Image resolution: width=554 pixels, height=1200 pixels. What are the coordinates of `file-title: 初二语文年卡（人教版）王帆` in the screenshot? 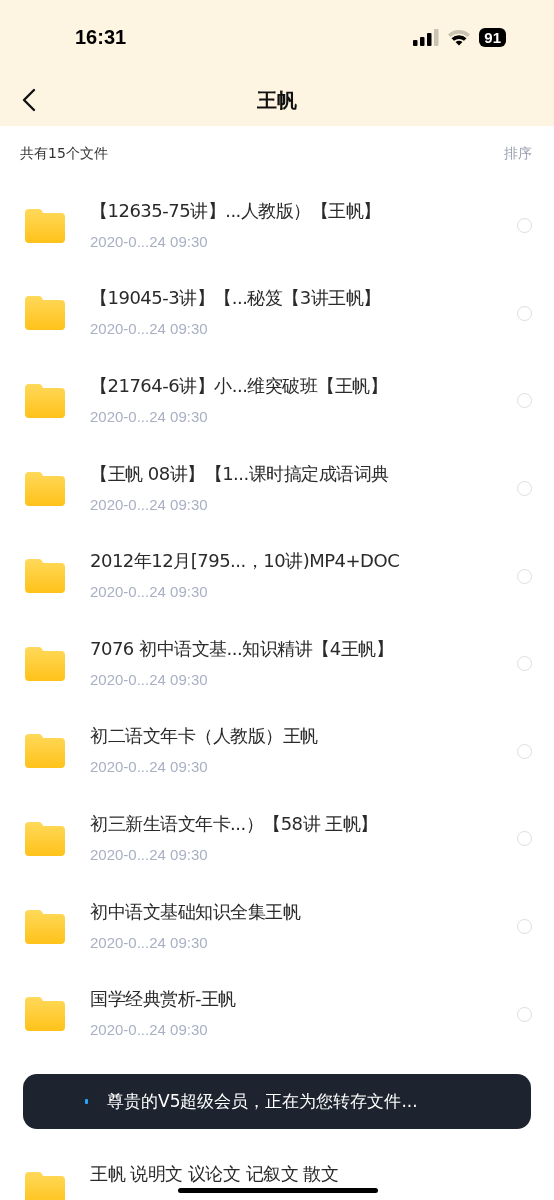 It's located at (303, 736).